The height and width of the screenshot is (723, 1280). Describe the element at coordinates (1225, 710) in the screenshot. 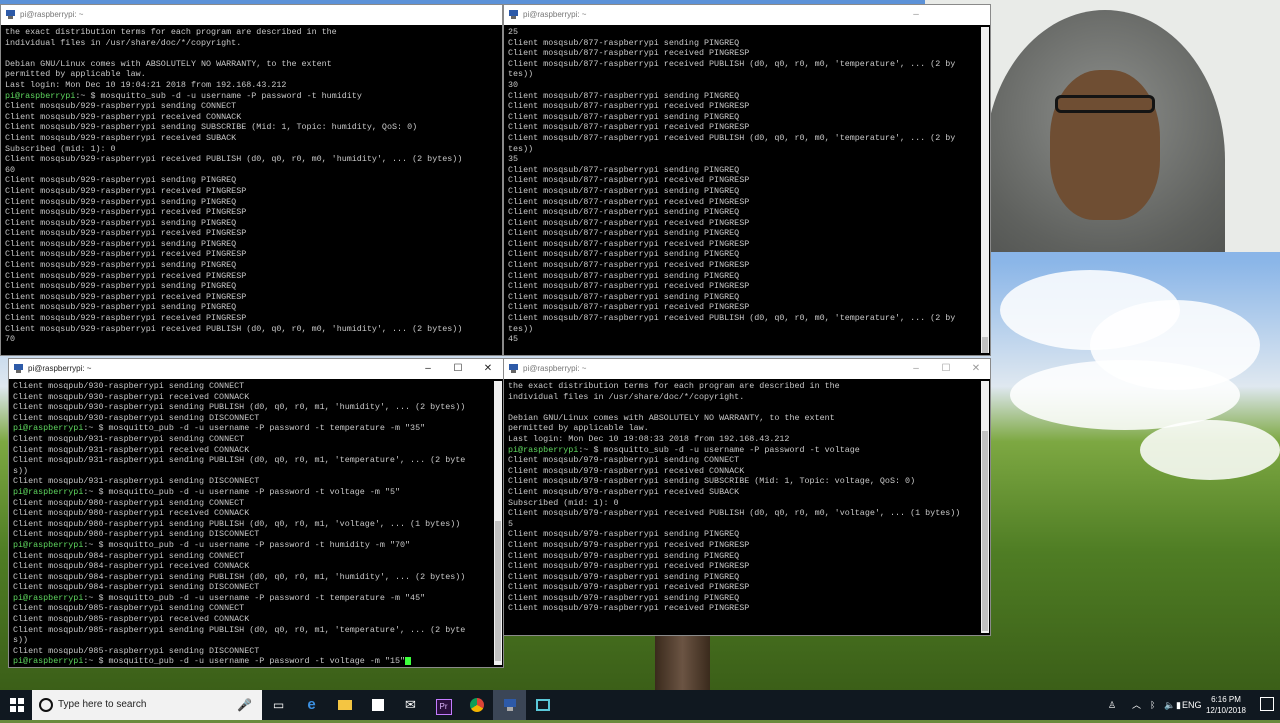

I see `clock-date: 12/10/2018` at that location.